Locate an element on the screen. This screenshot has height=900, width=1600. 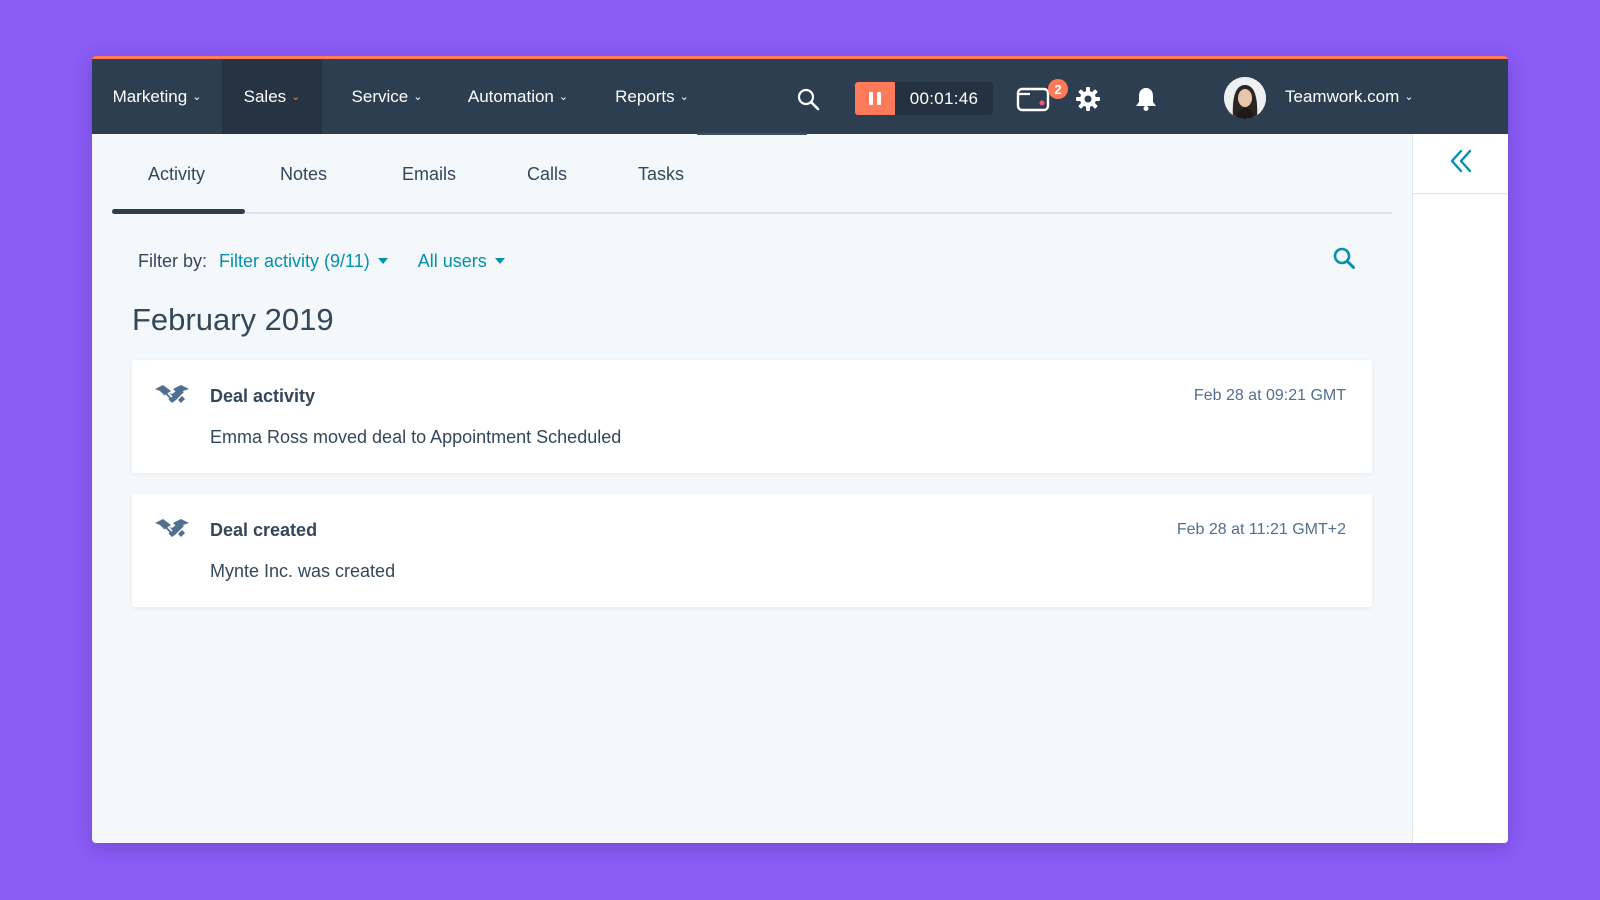
filter-label: Filter by: is located at coordinates (173, 260).